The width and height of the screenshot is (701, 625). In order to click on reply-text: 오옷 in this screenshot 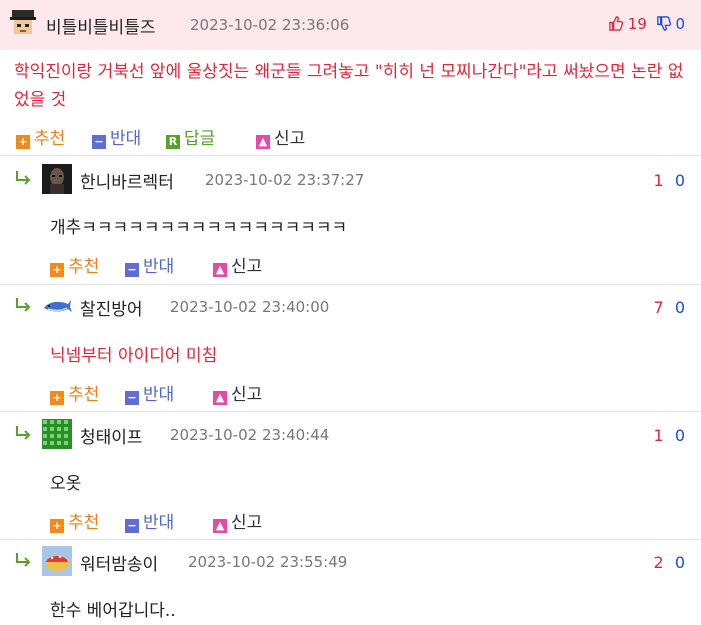, I will do `click(66, 484)`.